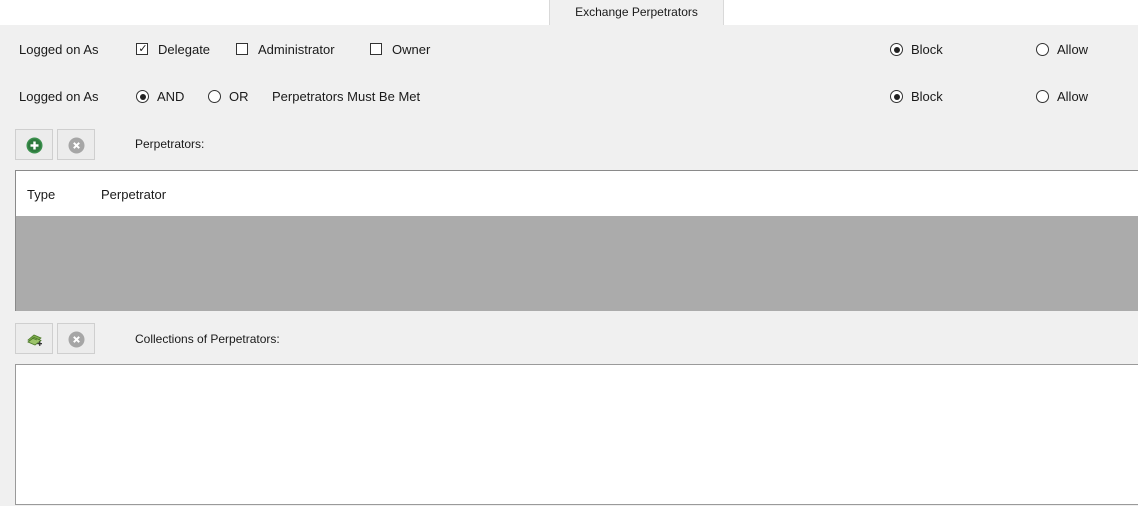 Image resolution: width=1138 pixels, height=506 pixels. I want to click on and-radio, so click(142, 96).